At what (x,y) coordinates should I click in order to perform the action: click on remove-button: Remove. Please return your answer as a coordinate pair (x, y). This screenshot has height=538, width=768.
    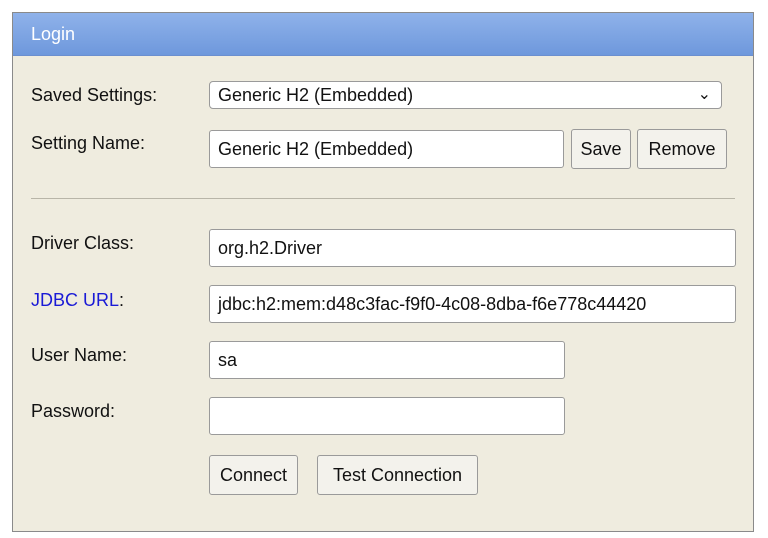
    Looking at the image, I should click on (682, 149).